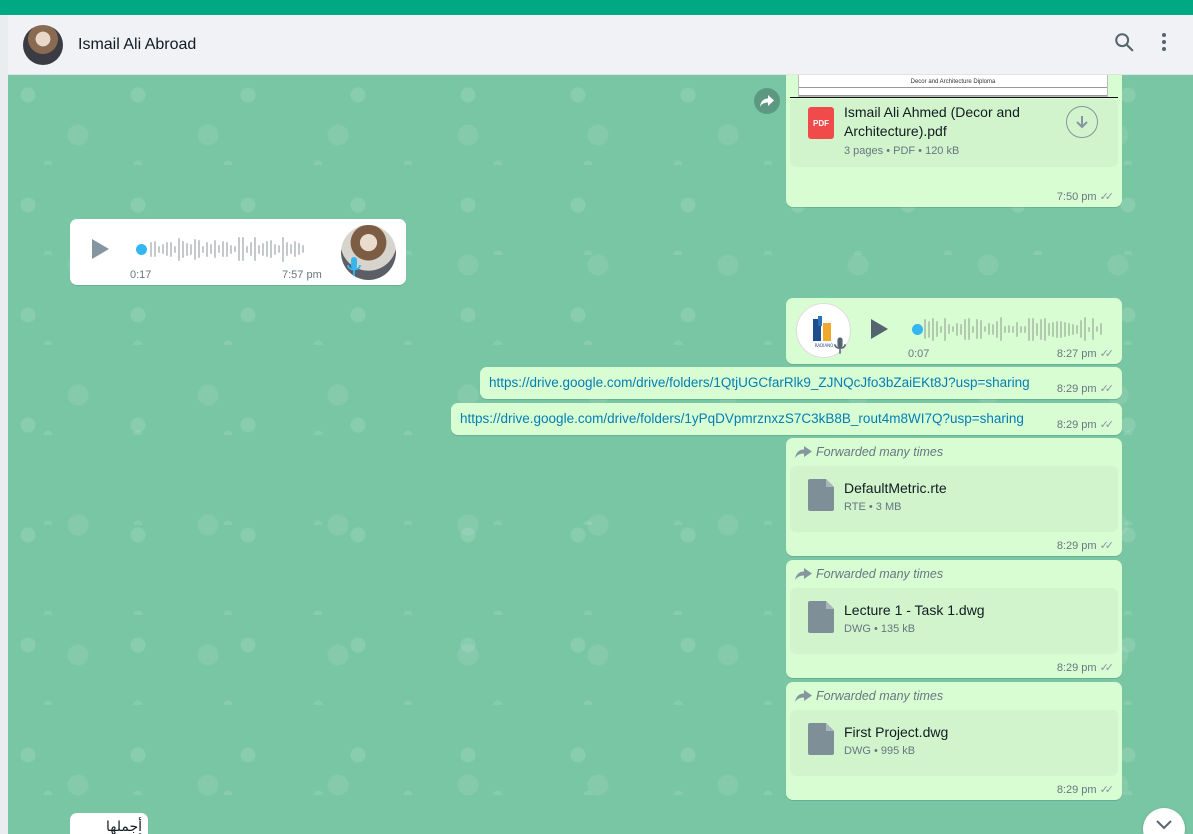 This screenshot has width=1193, height=834. What do you see at coordinates (823, 345) in the screenshot?
I see `svg-text: RADIANO` at bounding box center [823, 345].